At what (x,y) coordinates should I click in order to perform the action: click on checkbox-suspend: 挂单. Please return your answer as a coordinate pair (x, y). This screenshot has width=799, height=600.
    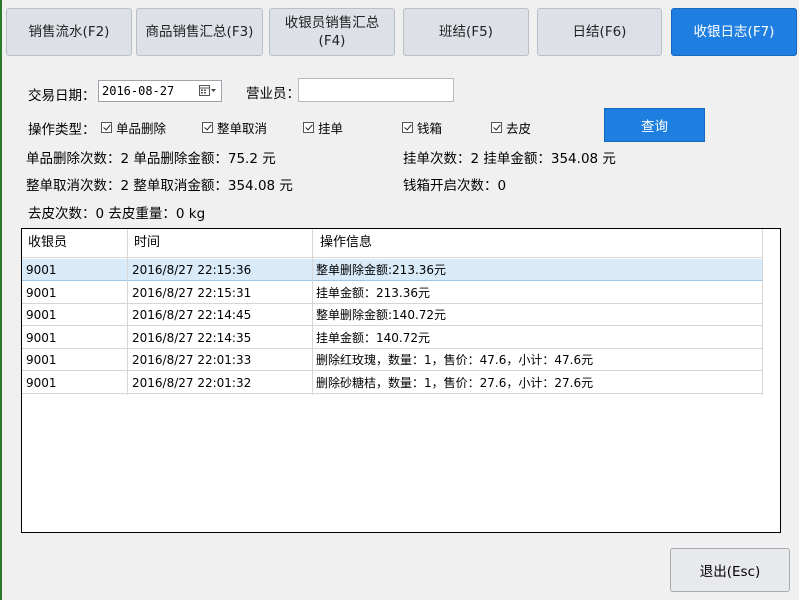
    Looking at the image, I should click on (323, 127).